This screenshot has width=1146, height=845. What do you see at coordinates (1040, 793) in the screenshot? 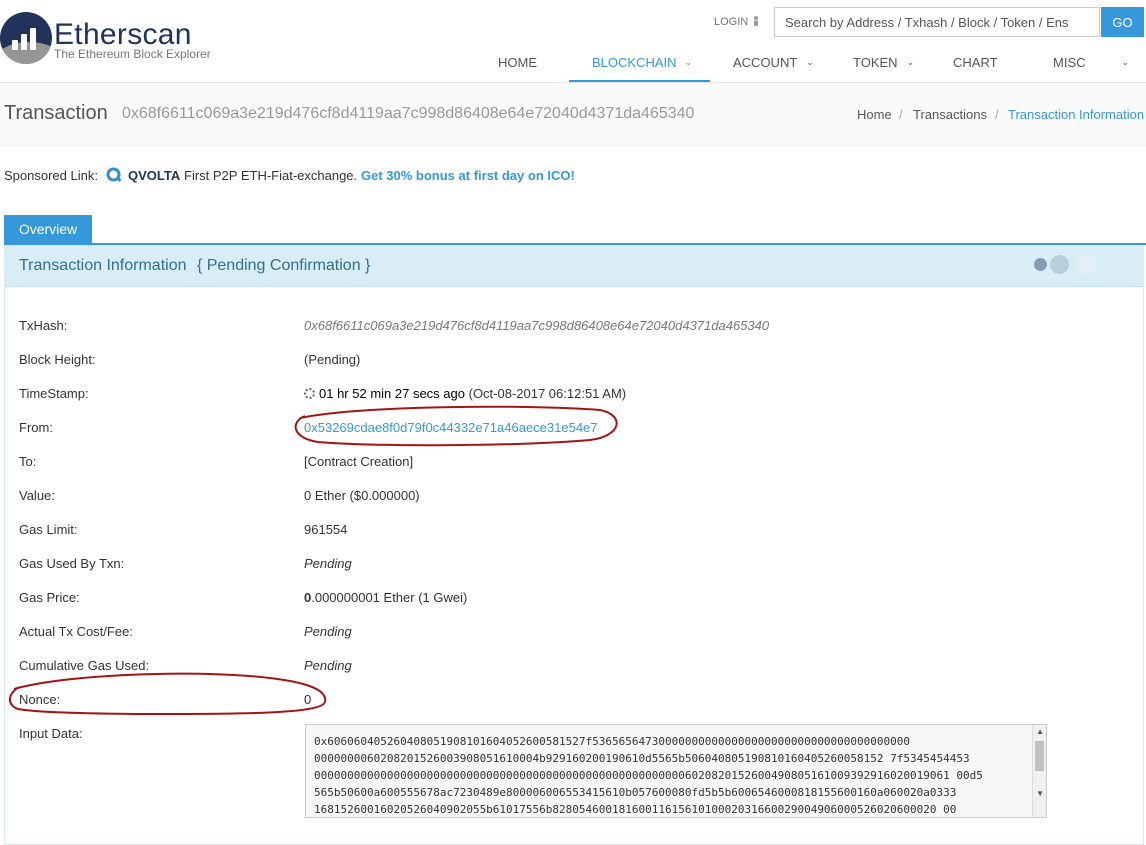
I see `scroll-down-icon: ▼` at bounding box center [1040, 793].